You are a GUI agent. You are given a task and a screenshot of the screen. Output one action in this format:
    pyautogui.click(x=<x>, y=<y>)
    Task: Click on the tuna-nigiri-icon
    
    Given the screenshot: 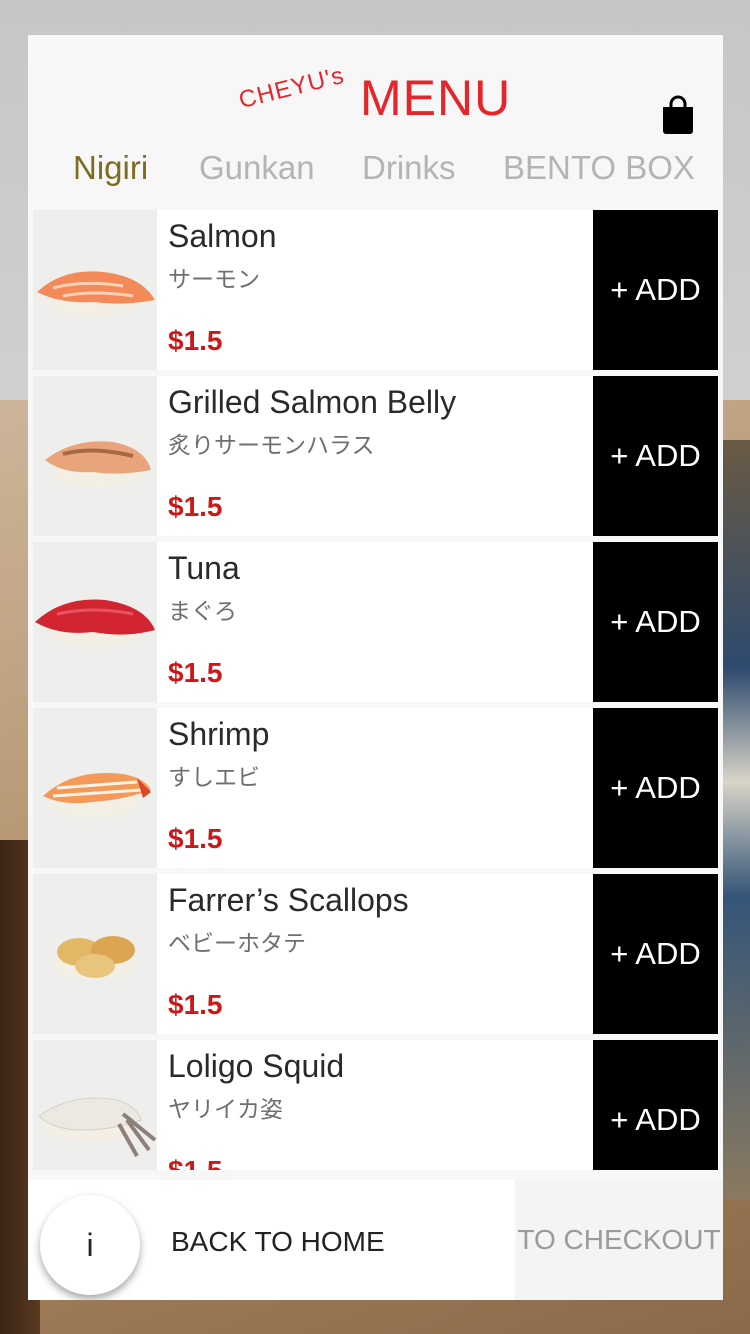 What is the action you would take?
    pyautogui.click(x=95, y=623)
    